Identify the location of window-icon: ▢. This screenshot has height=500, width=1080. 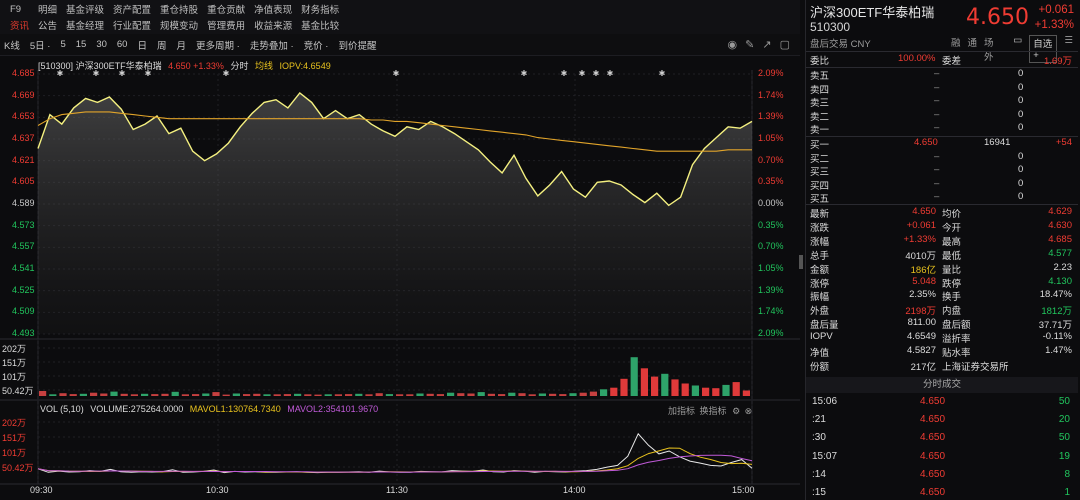
(785, 44).